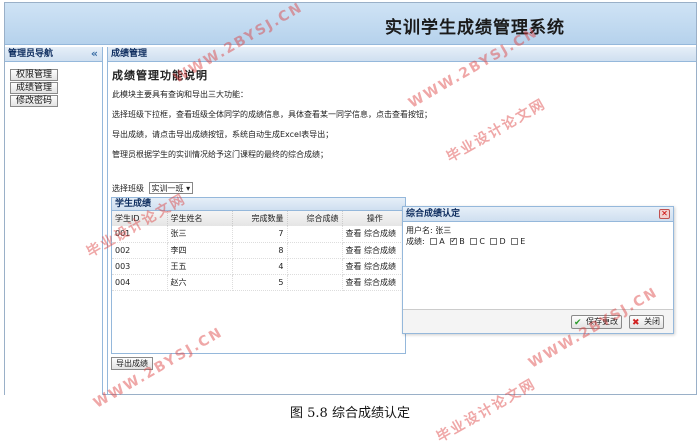  I want to click on grade-option-label: E, so click(523, 241).